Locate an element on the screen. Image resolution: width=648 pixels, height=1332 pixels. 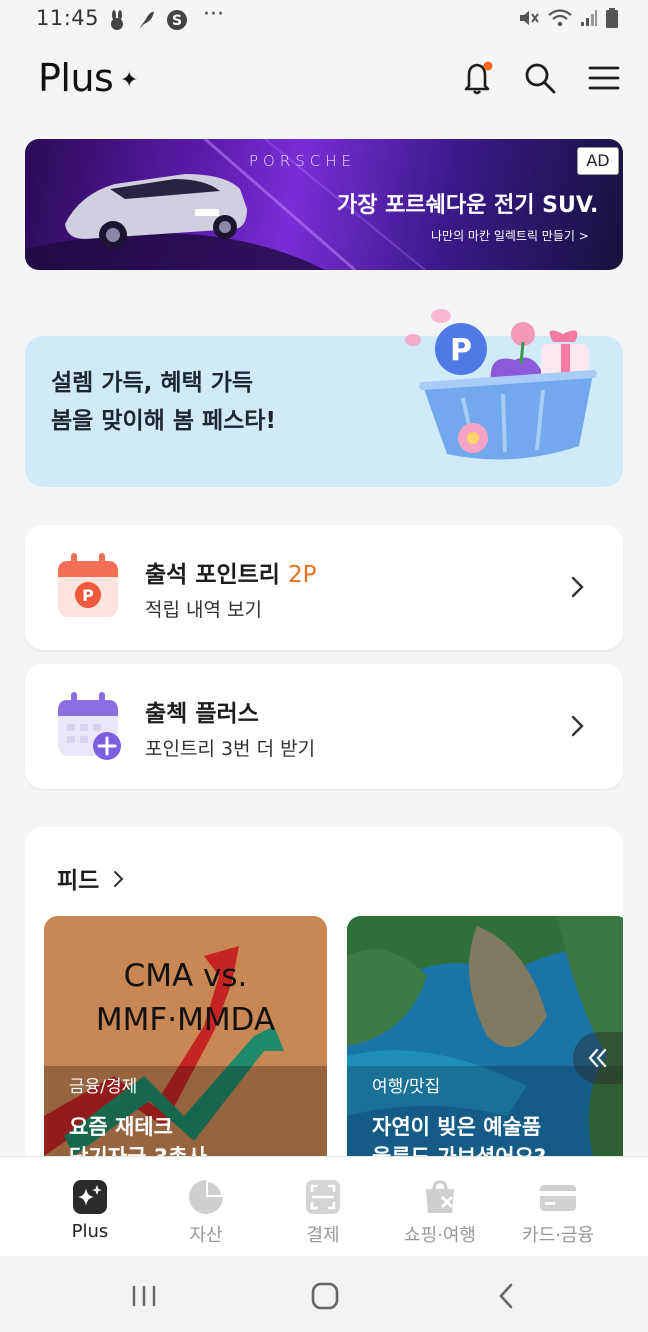
nav-label-card-finance: 카드·금융 is located at coordinates (558, 1235).